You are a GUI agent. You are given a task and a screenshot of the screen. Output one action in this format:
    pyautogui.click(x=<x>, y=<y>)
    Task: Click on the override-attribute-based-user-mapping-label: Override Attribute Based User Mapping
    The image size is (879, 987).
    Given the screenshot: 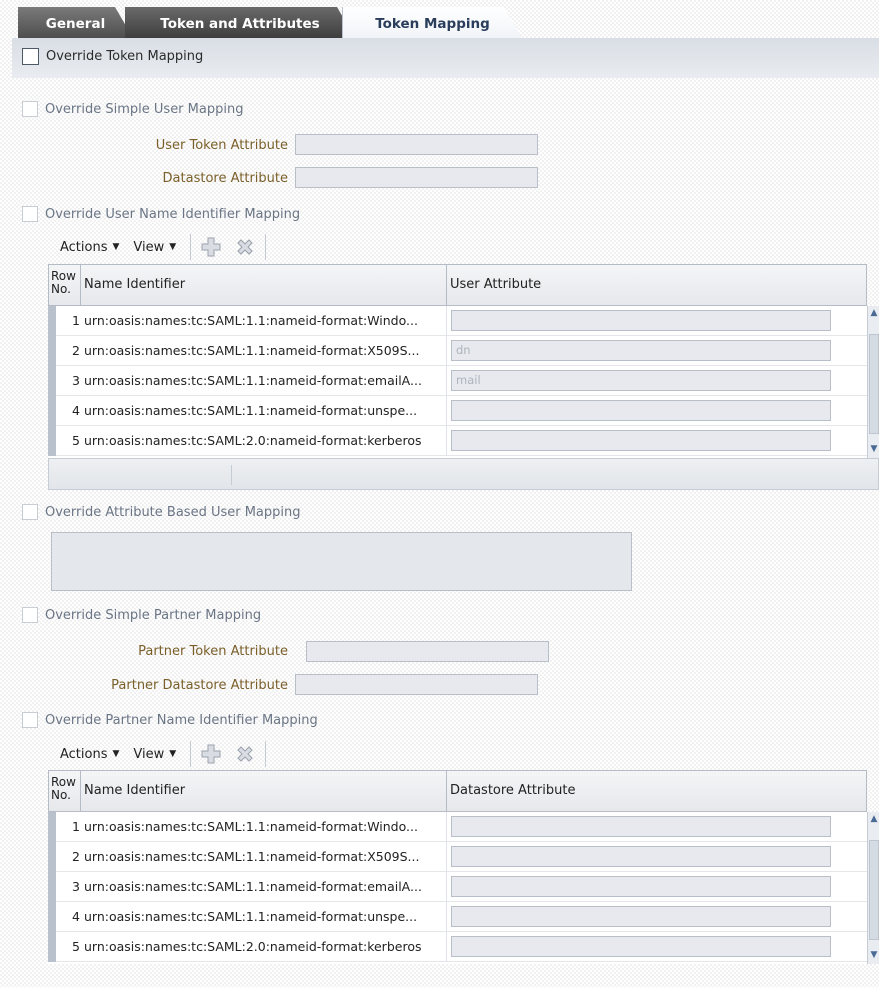 What is the action you would take?
    pyautogui.click(x=173, y=512)
    